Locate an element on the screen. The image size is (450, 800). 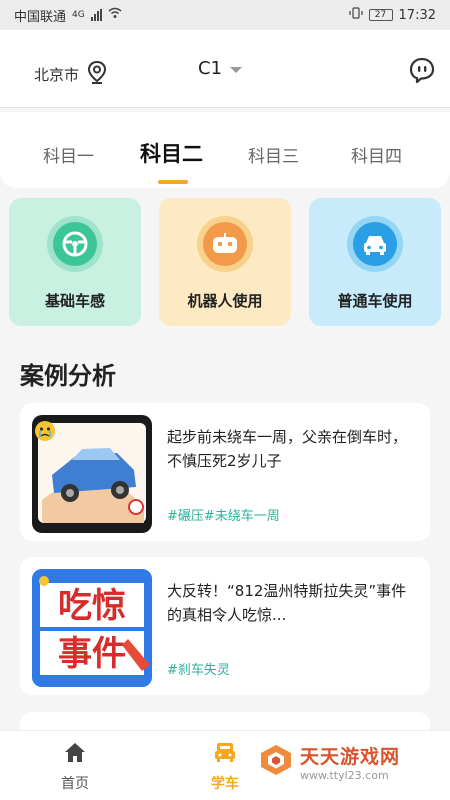
tab-subject-4: 科目四 is located at coordinates (376, 154).